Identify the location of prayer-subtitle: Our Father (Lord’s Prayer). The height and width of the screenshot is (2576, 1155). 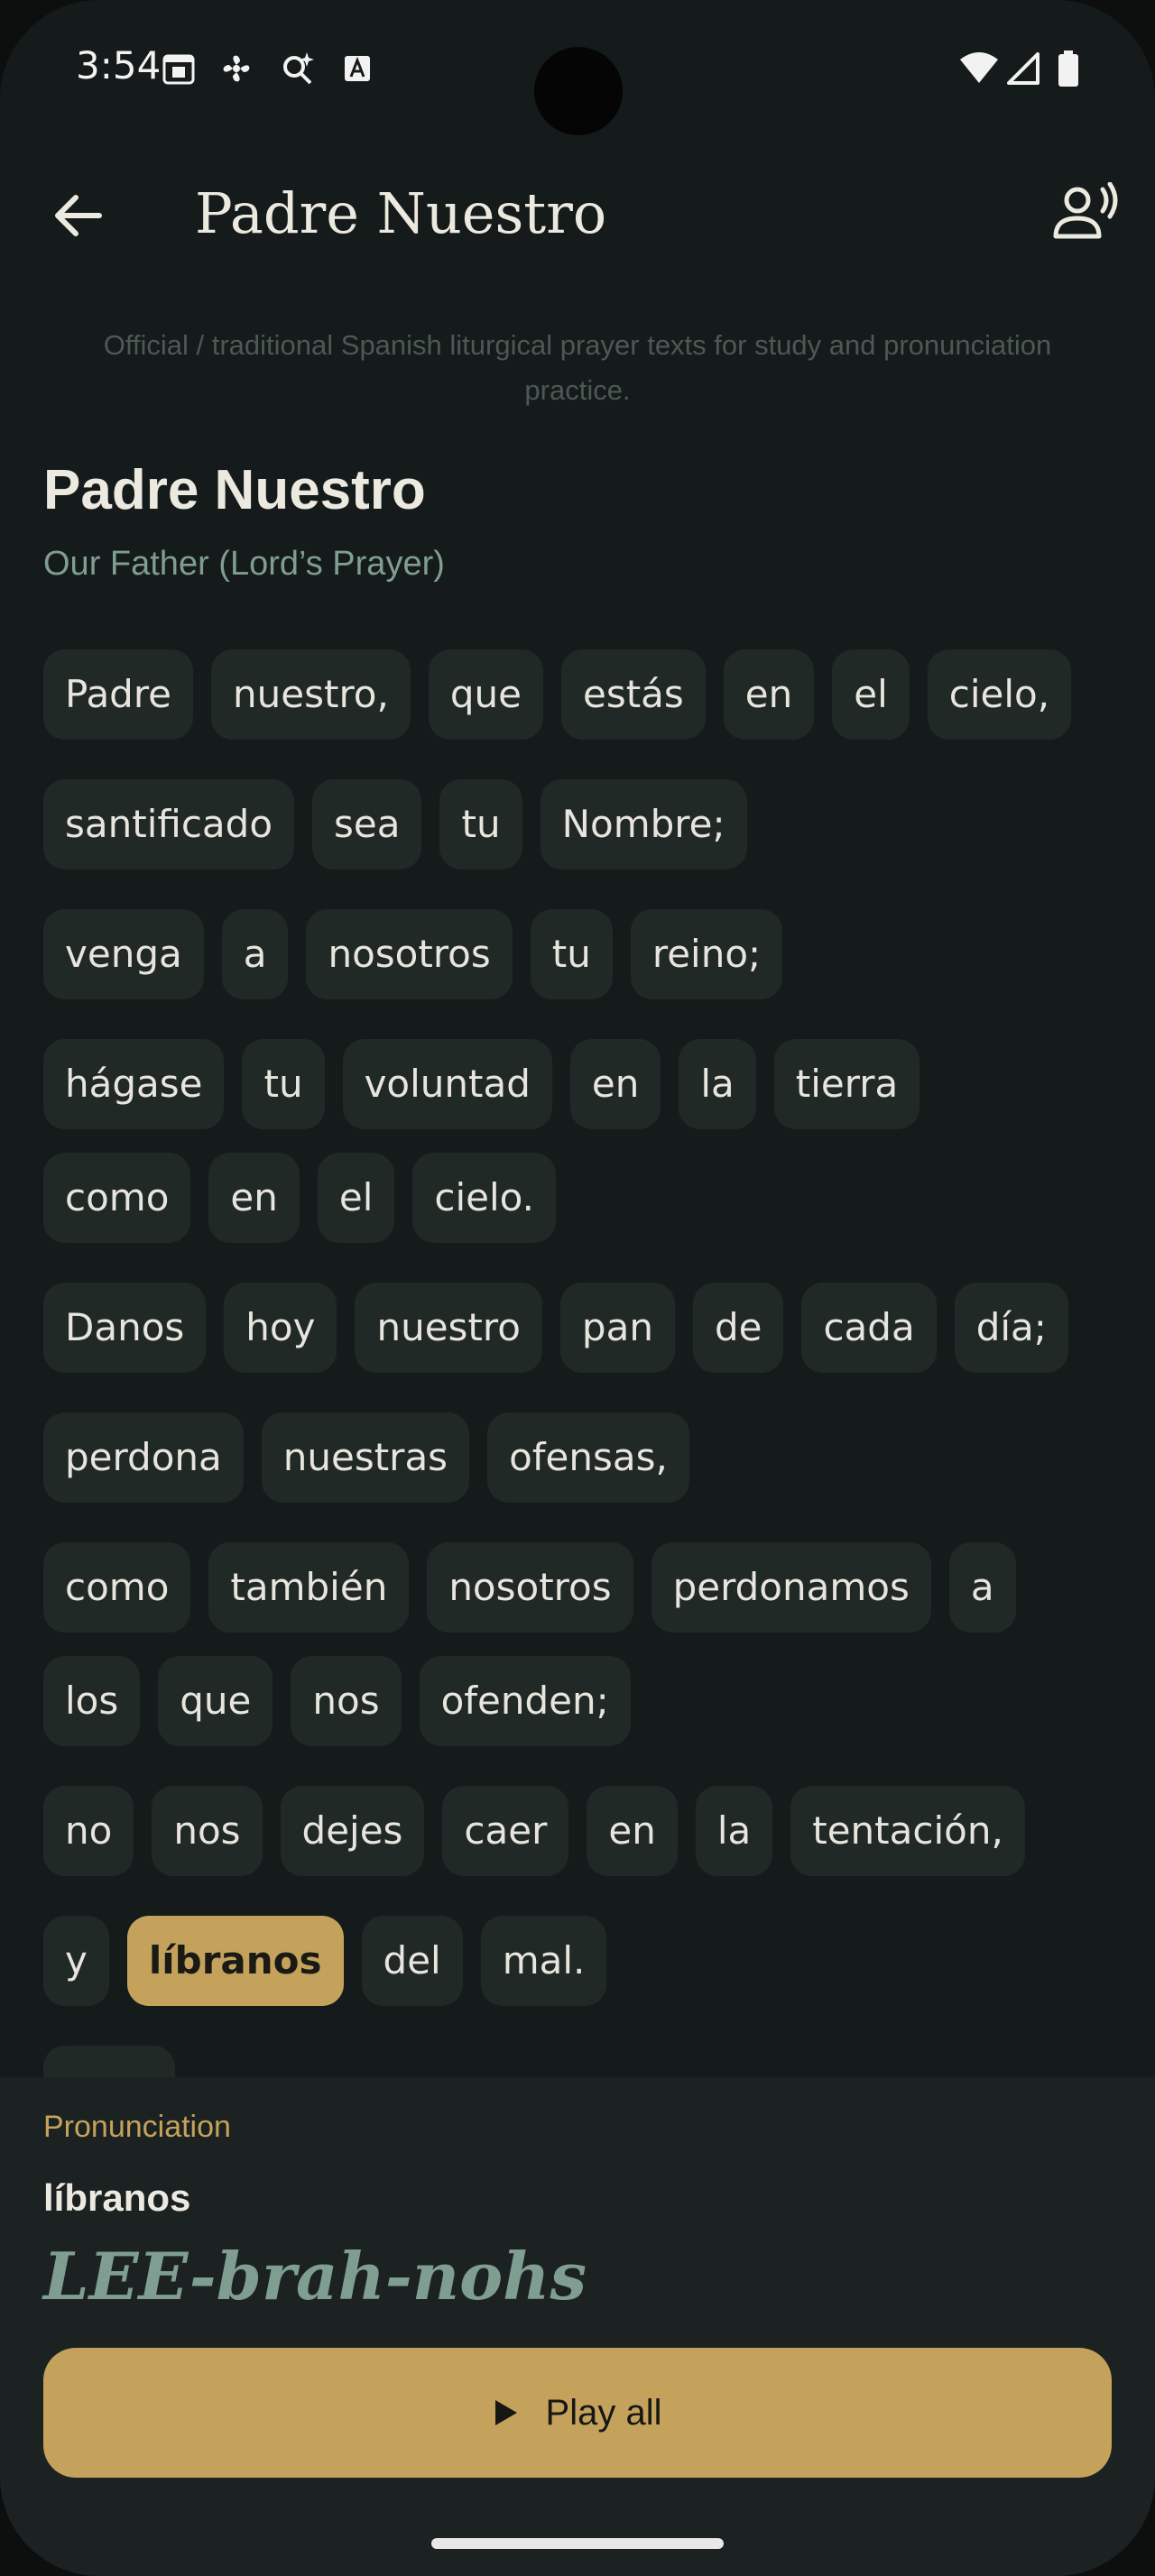
(244, 564).